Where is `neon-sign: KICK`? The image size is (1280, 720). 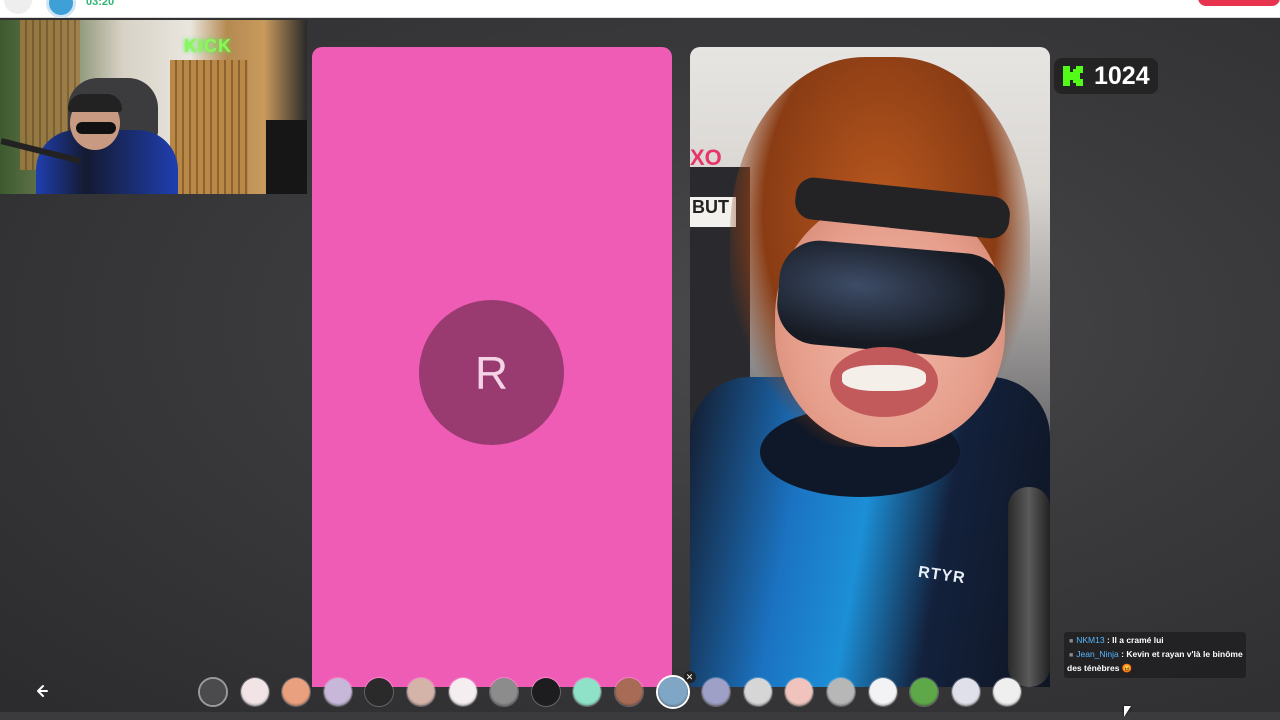
neon-sign: KICK is located at coordinates (208, 46).